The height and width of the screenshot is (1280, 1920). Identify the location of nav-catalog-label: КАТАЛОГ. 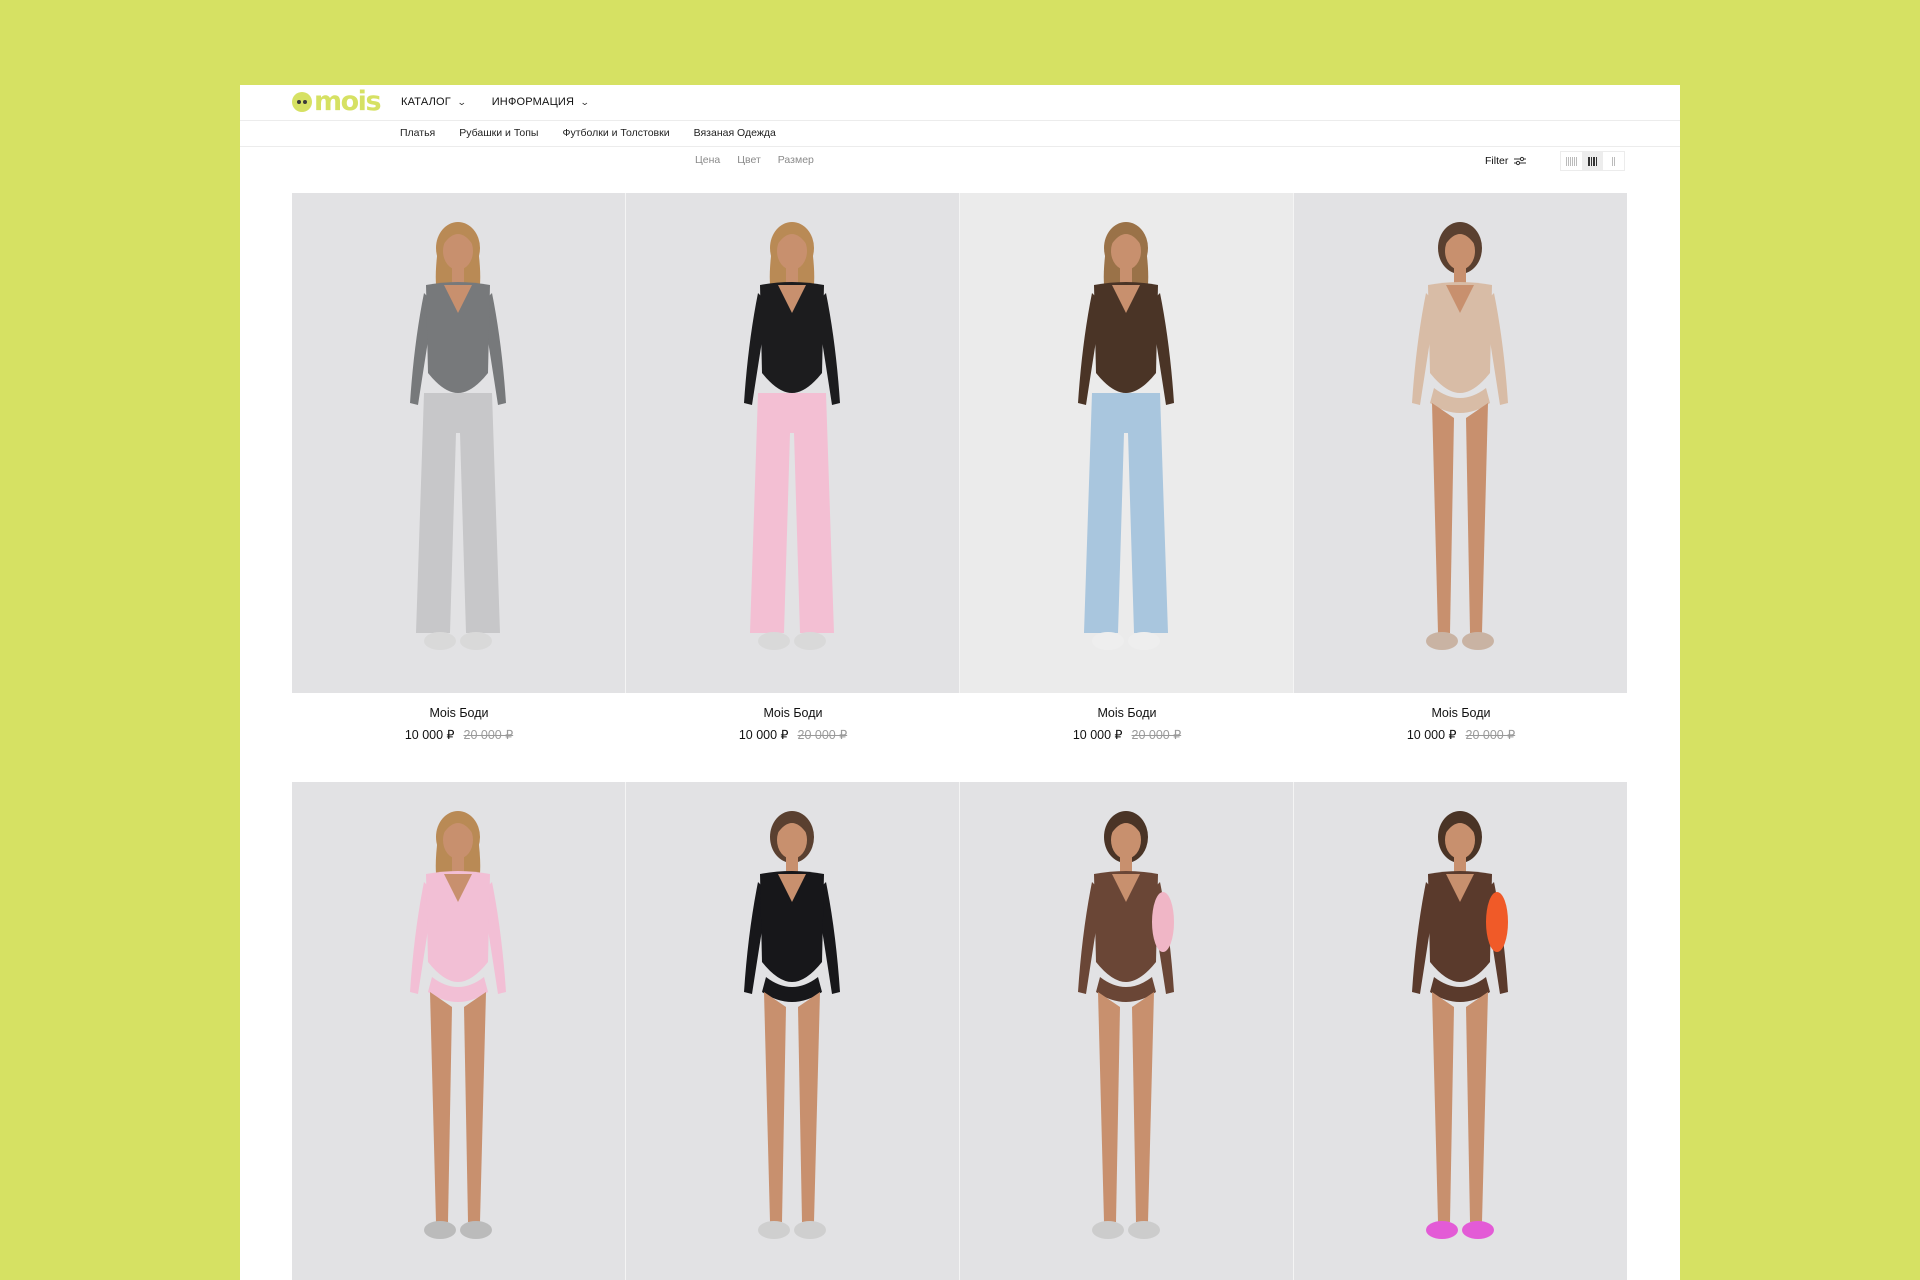
(426, 102).